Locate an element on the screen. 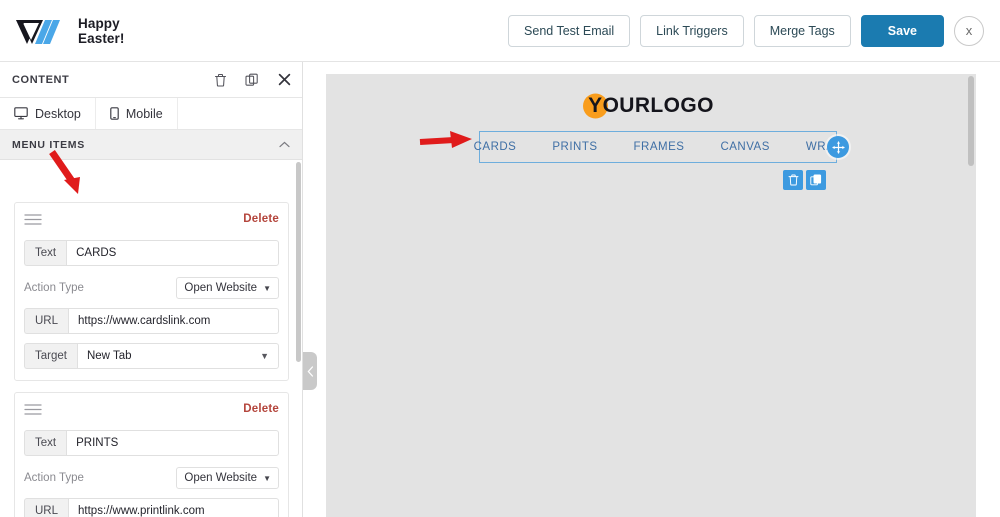 The image size is (1000, 517). menu-block-selected: CARDS PRINTS FRAMES CANVAS WRAP is located at coordinates (661, 147).